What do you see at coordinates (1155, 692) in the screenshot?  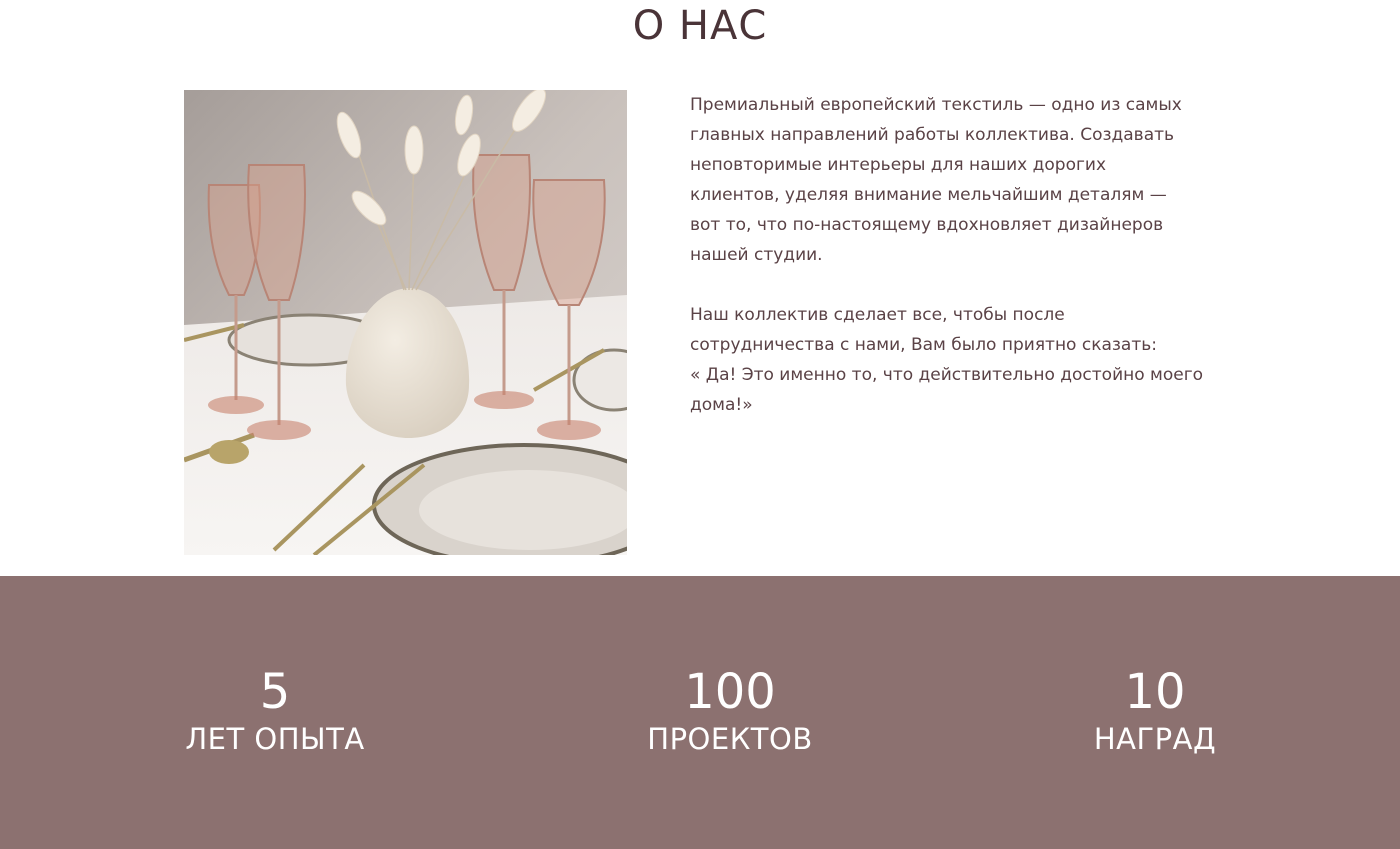 I see `stat-value: 10` at bounding box center [1155, 692].